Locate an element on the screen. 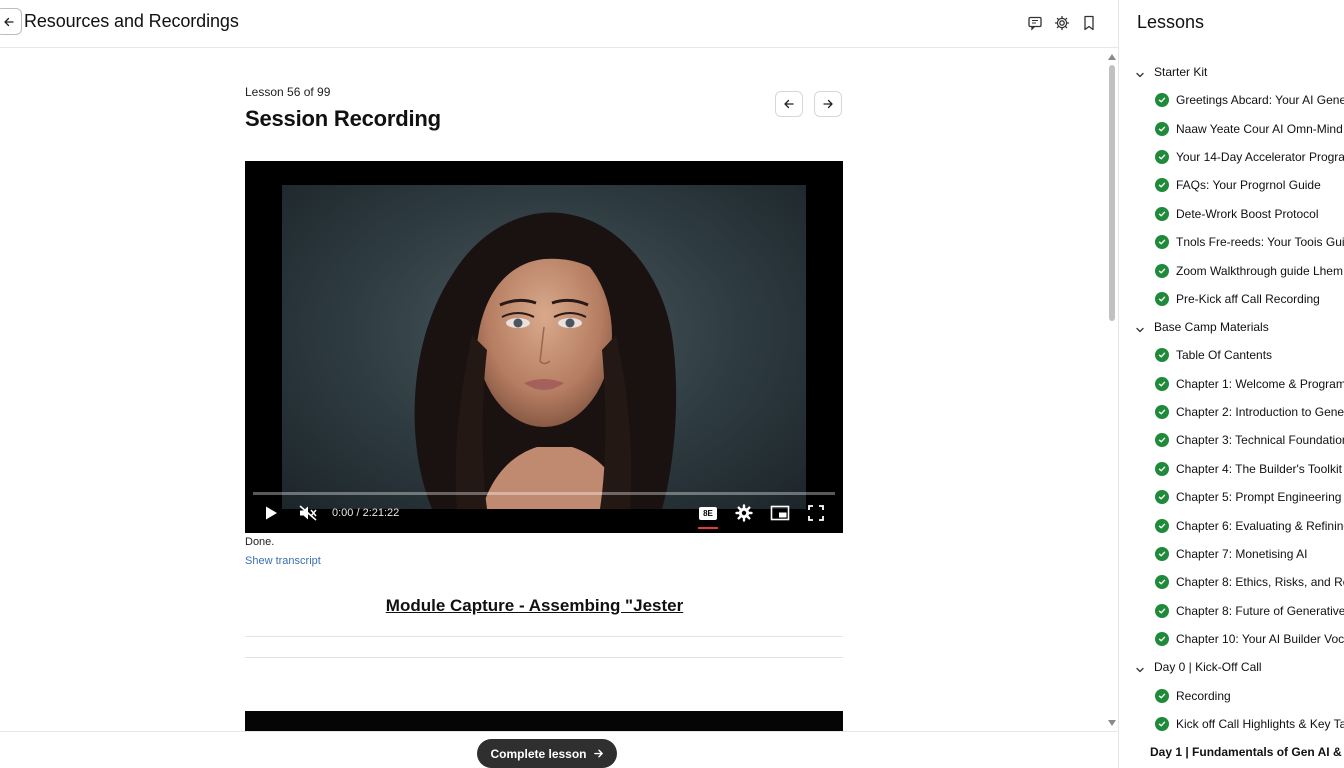 The image size is (1344, 768). portrait-image is located at coordinates (545, 360).